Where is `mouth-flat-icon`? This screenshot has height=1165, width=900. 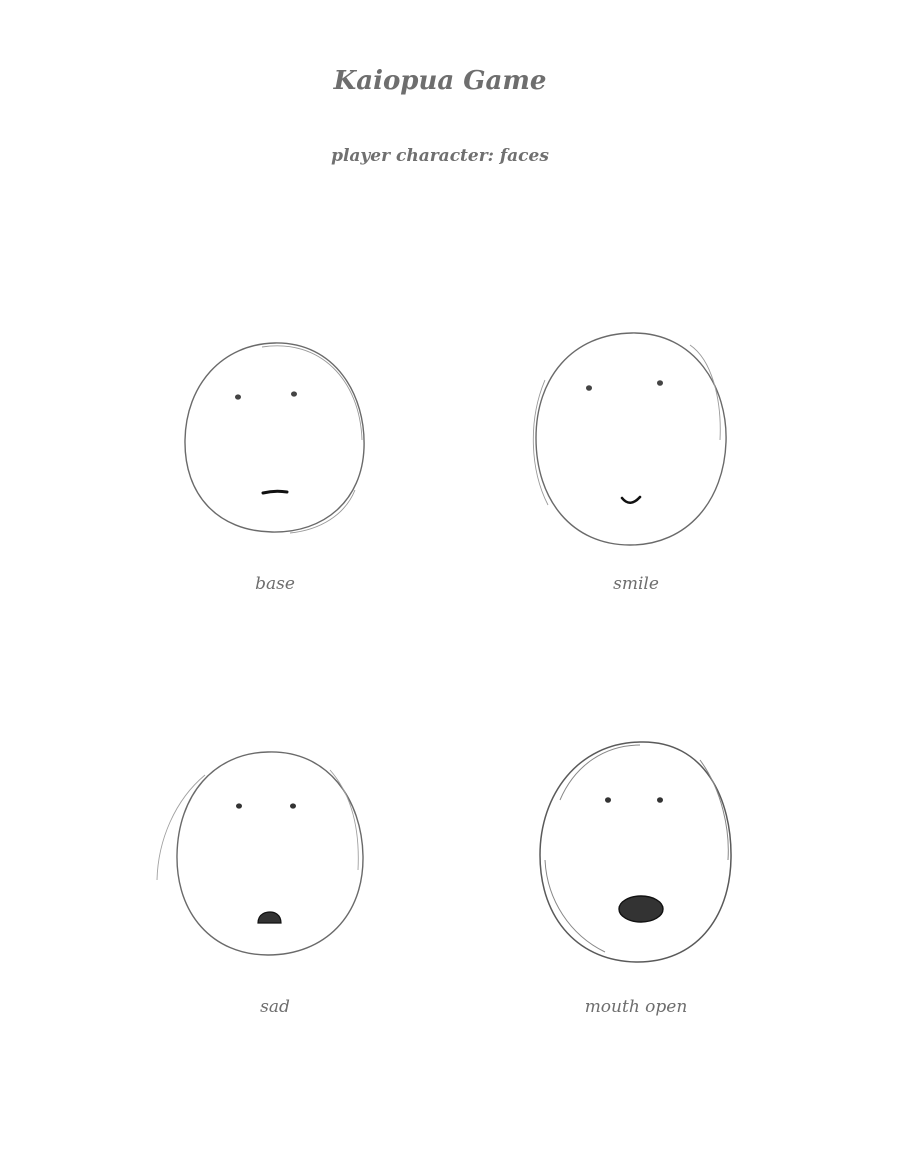
mouth-flat-icon is located at coordinates (275, 492).